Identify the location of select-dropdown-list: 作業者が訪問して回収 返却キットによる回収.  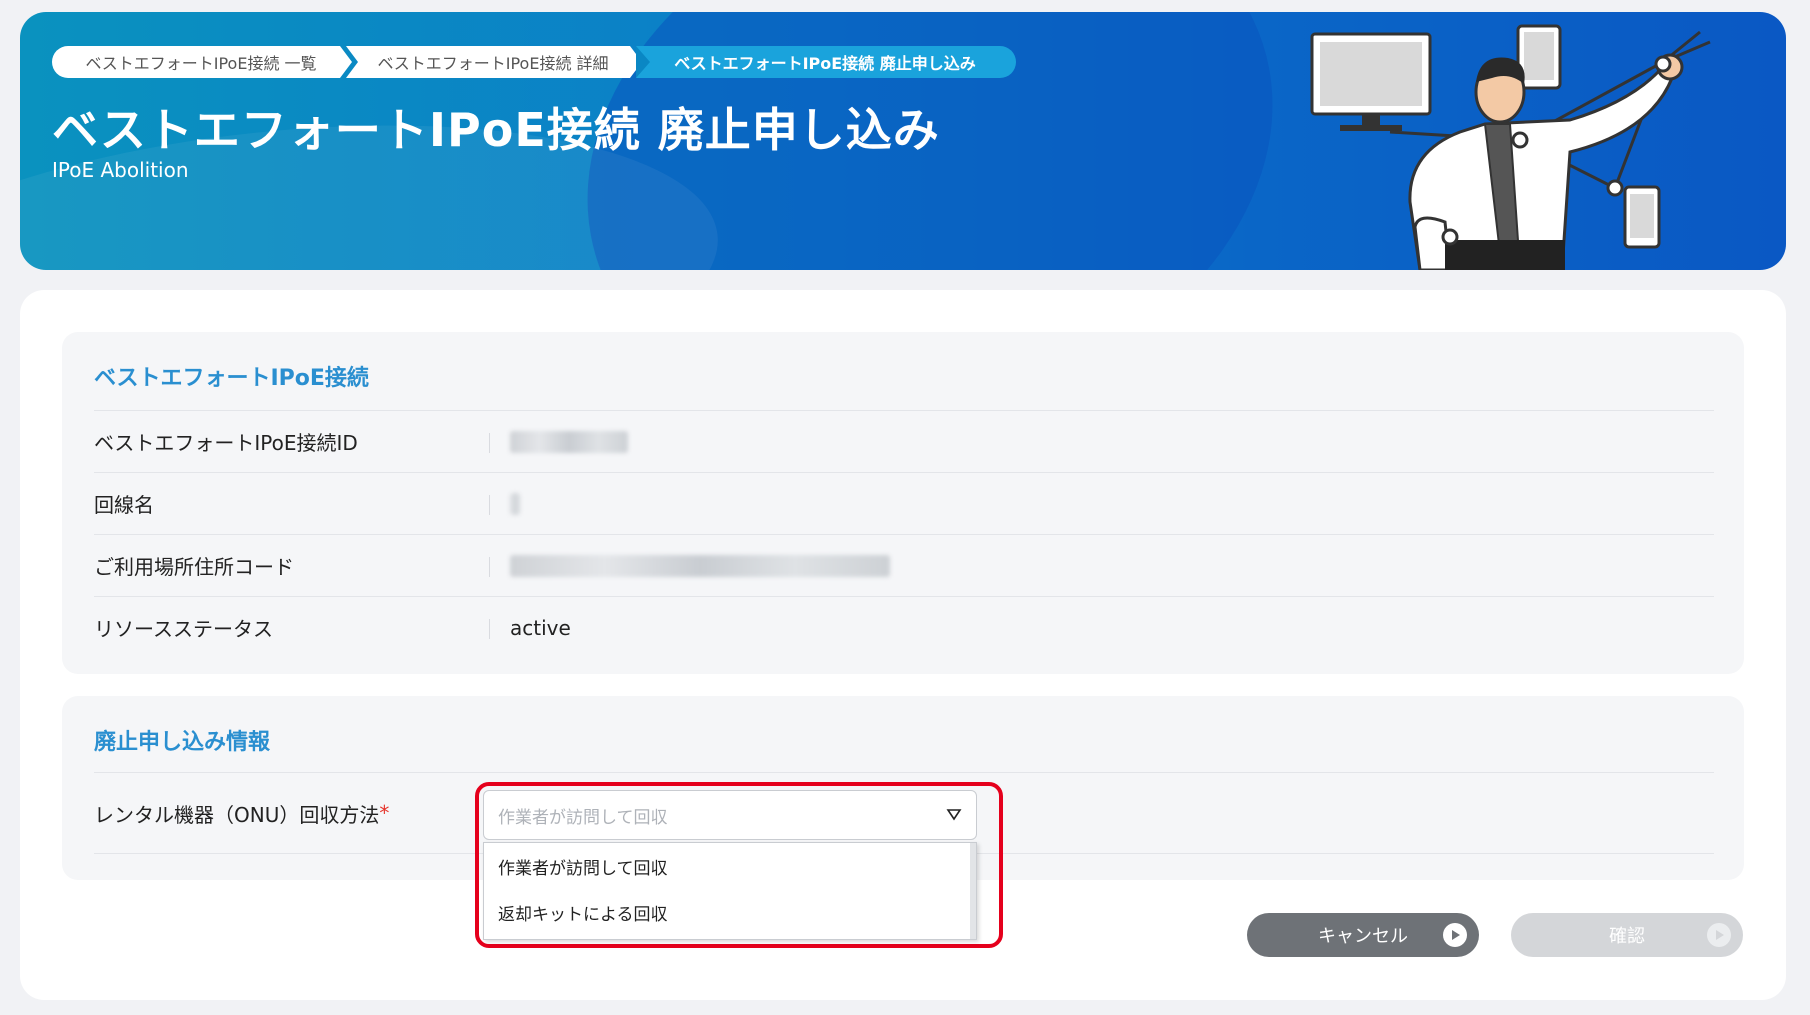
(730, 891).